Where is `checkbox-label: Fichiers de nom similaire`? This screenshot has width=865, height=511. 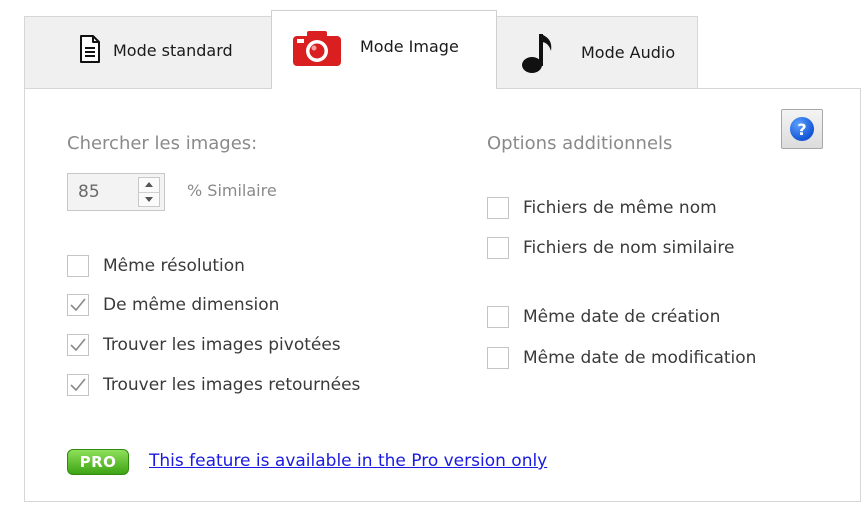
checkbox-label: Fichiers de nom similaire is located at coordinates (629, 248).